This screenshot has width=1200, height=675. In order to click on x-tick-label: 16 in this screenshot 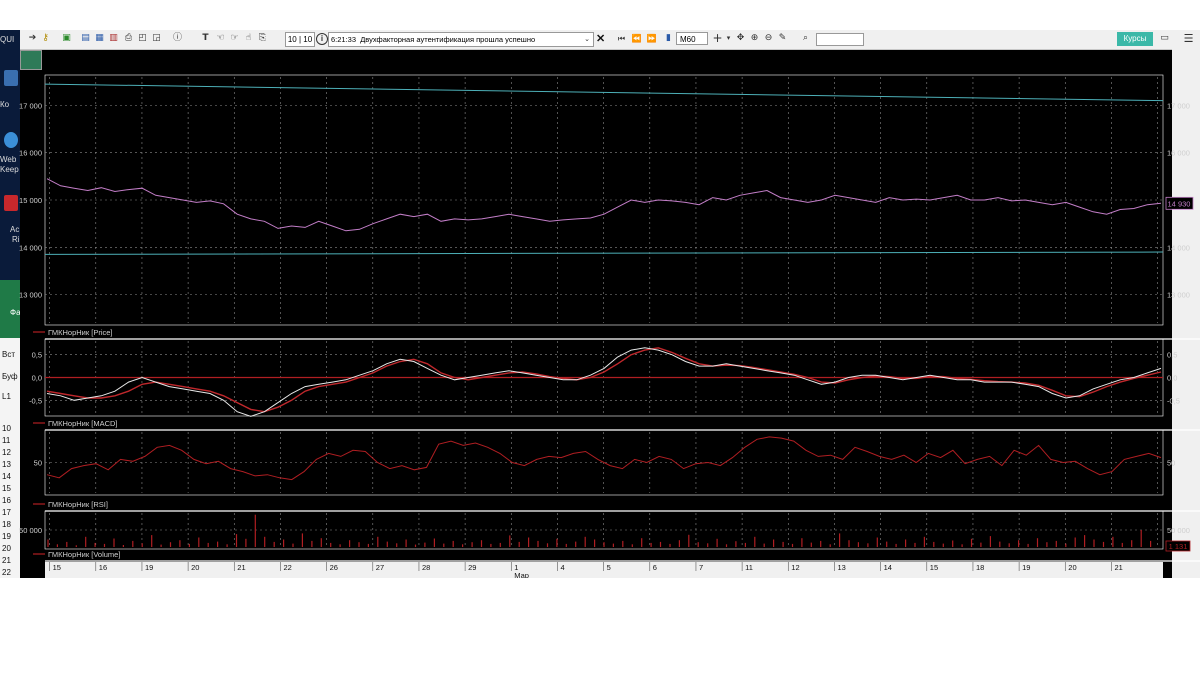, I will do `click(103, 567)`.